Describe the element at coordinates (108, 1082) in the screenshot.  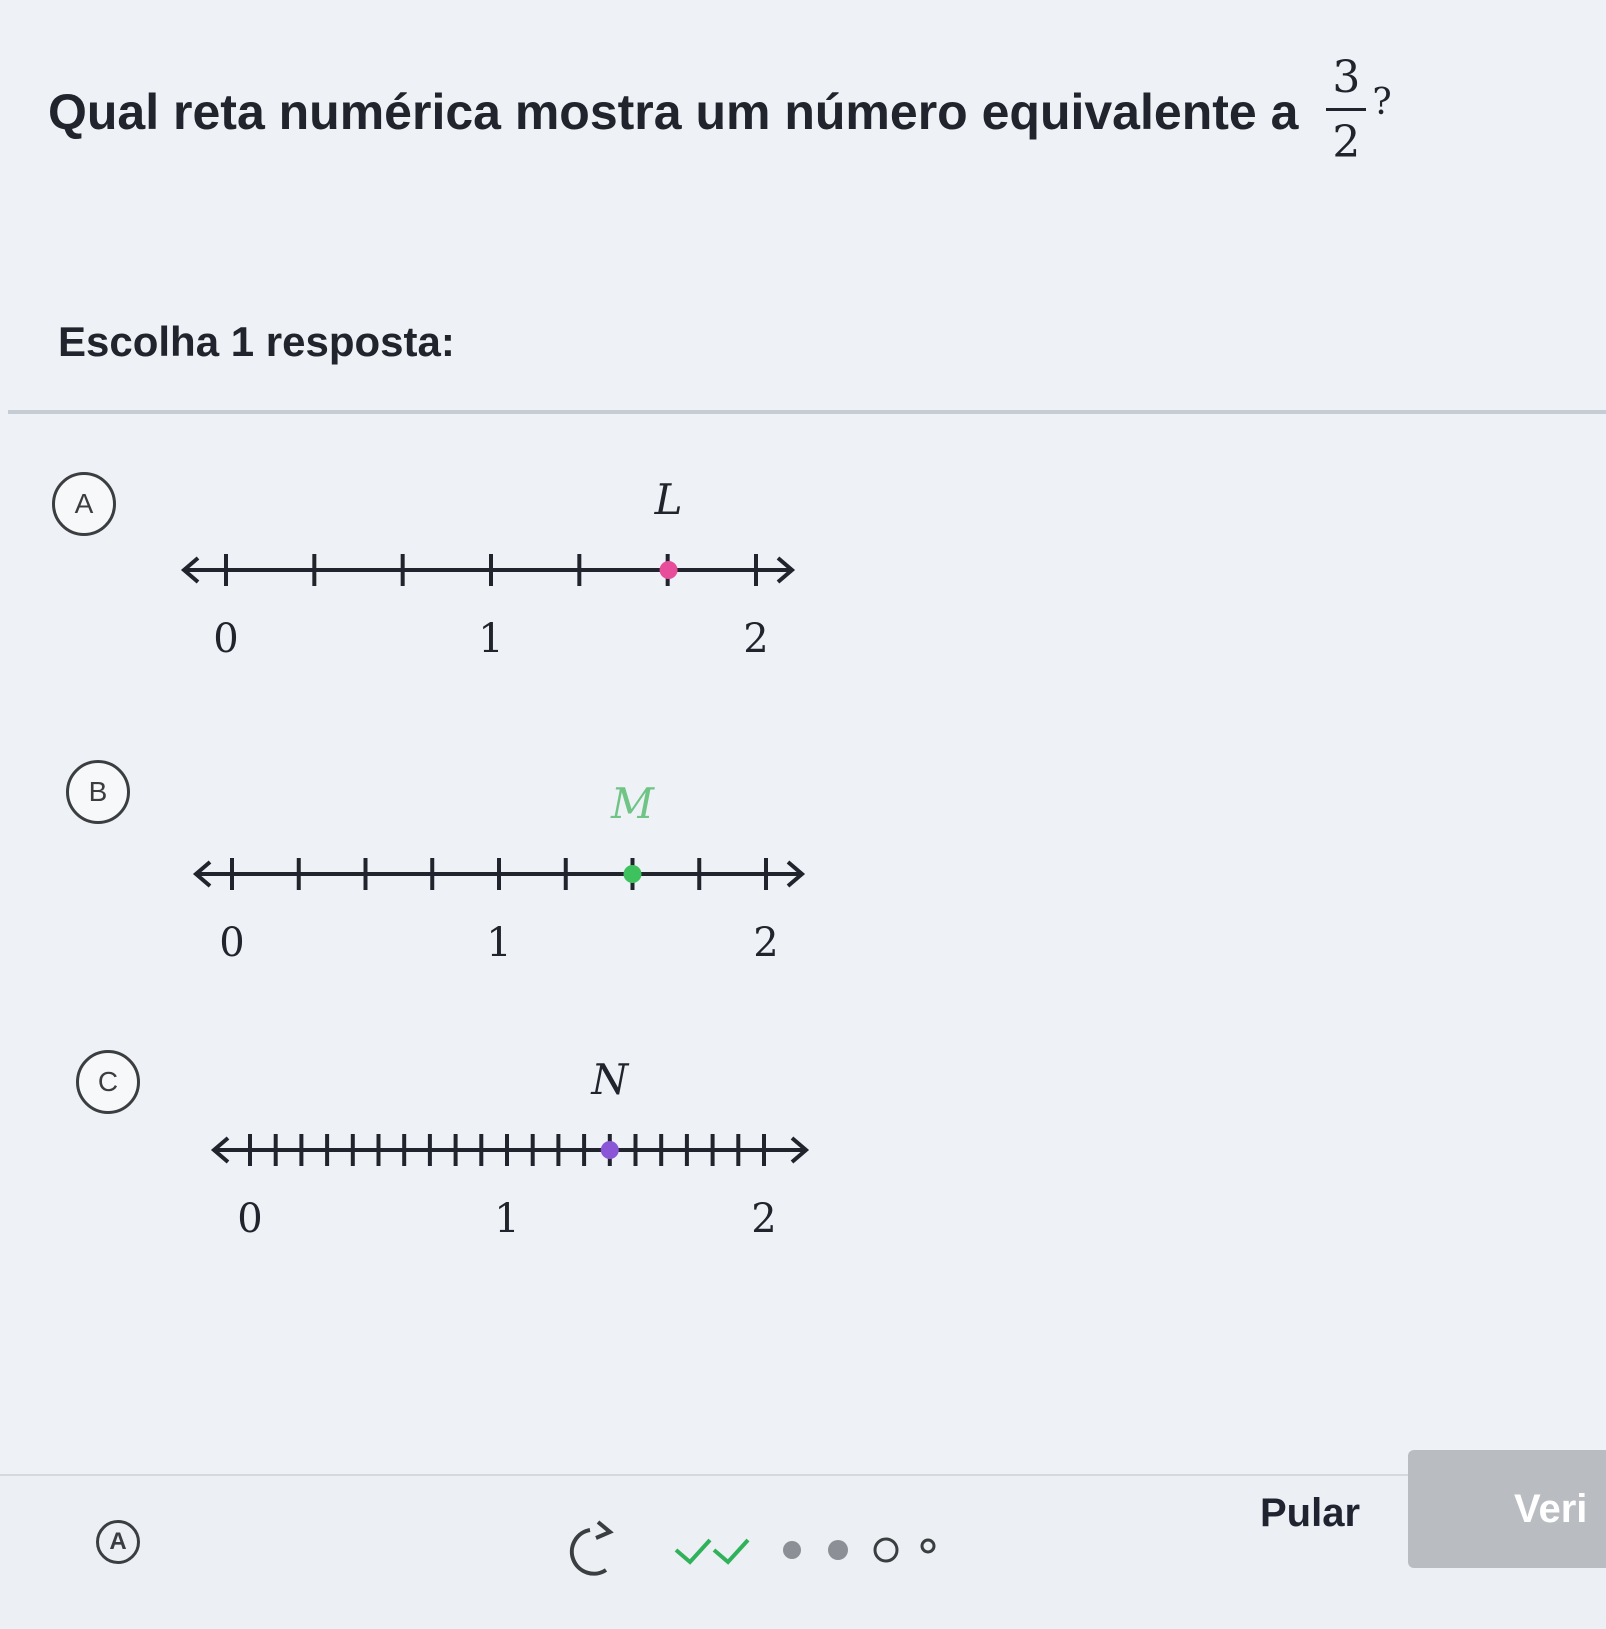
I see `choice-c-letter: C` at that location.